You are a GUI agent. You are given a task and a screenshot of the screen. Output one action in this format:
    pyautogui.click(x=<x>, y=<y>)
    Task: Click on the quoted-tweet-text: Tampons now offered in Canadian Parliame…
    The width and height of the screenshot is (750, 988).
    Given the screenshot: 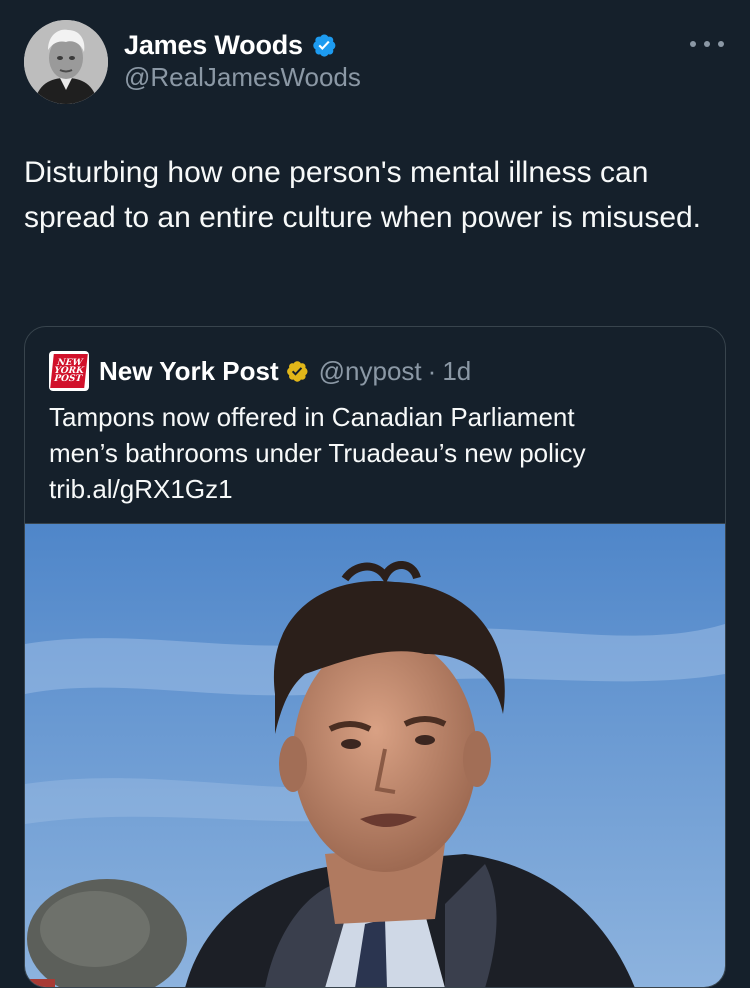 What is the action you would take?
    pyautogui.click(x=379, y=453)
    